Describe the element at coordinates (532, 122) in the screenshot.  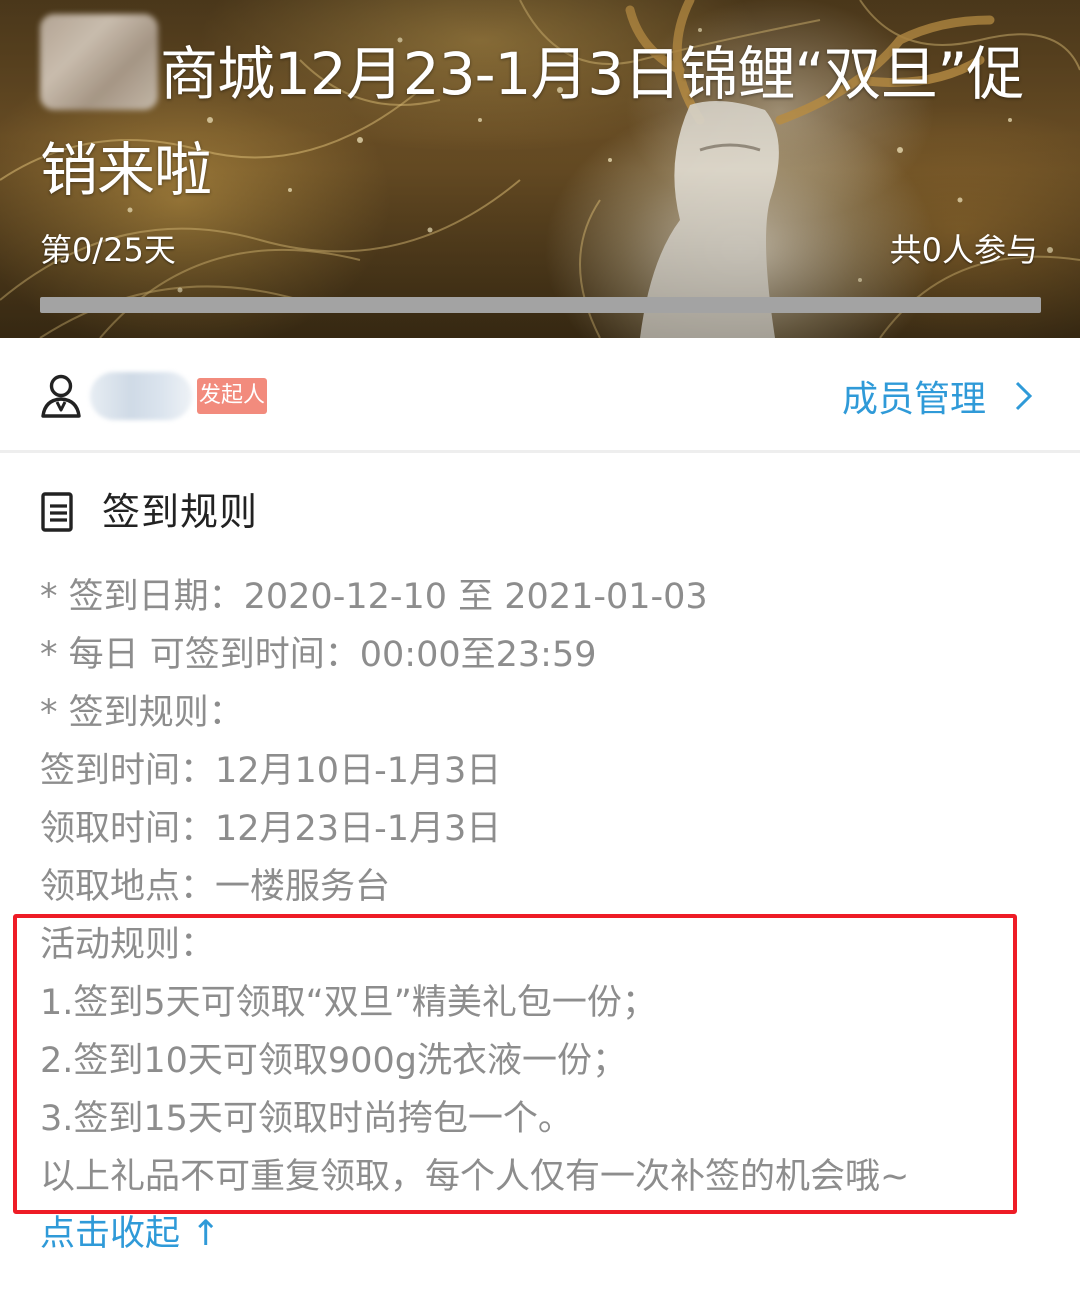
I see `activity-title: 商城12月23-1月3日锦鲤“双旦”促销来啦` at that location.